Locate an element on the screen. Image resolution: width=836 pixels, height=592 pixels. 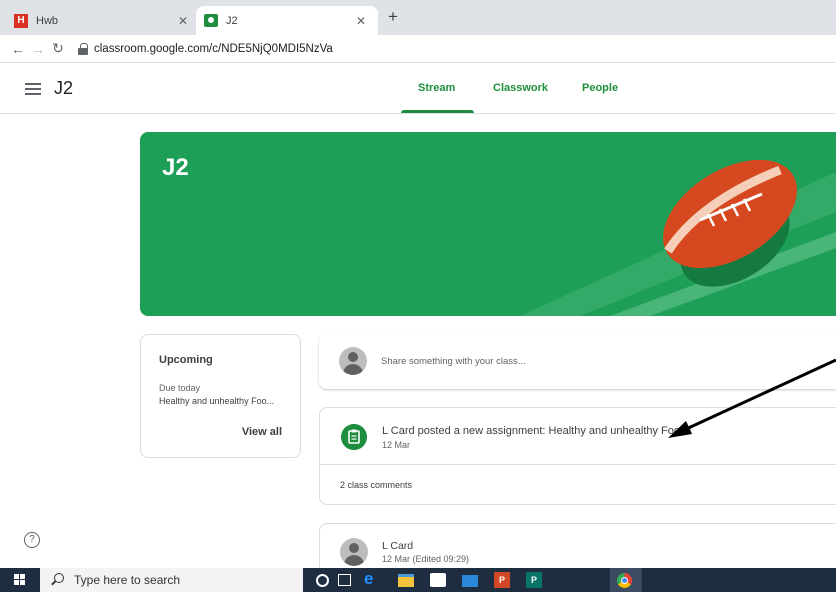
browser-tab-strip: H Hwb ✕ J2 ✕ + is located at coordinates (418, 17).